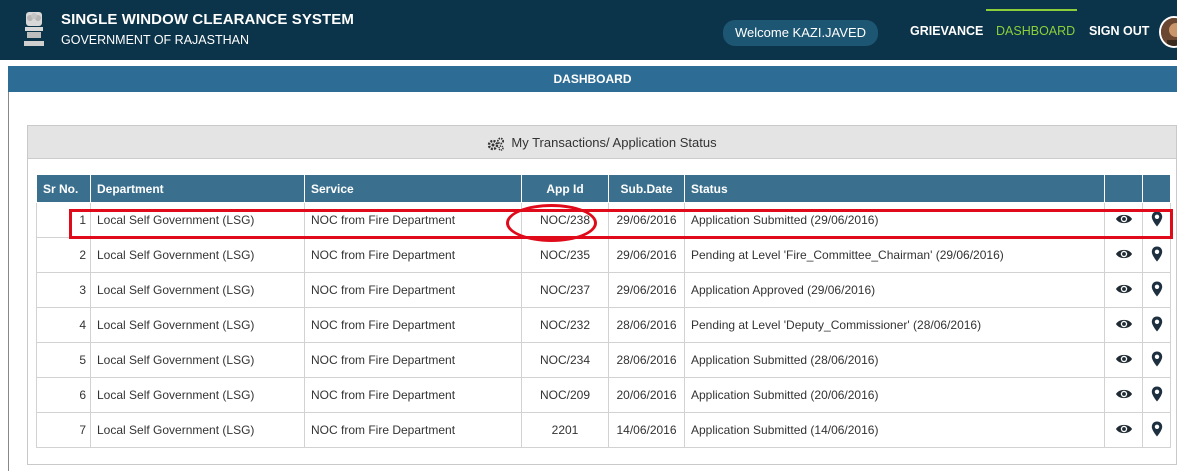 The width and height of the screenshot is (1177, 471). What do you see at coordinates (208, 19) in the screenshot?
I see `site-title: SINGLE WINDOW CLEARANCE SYSTEM` at bounding box center [208, 19].